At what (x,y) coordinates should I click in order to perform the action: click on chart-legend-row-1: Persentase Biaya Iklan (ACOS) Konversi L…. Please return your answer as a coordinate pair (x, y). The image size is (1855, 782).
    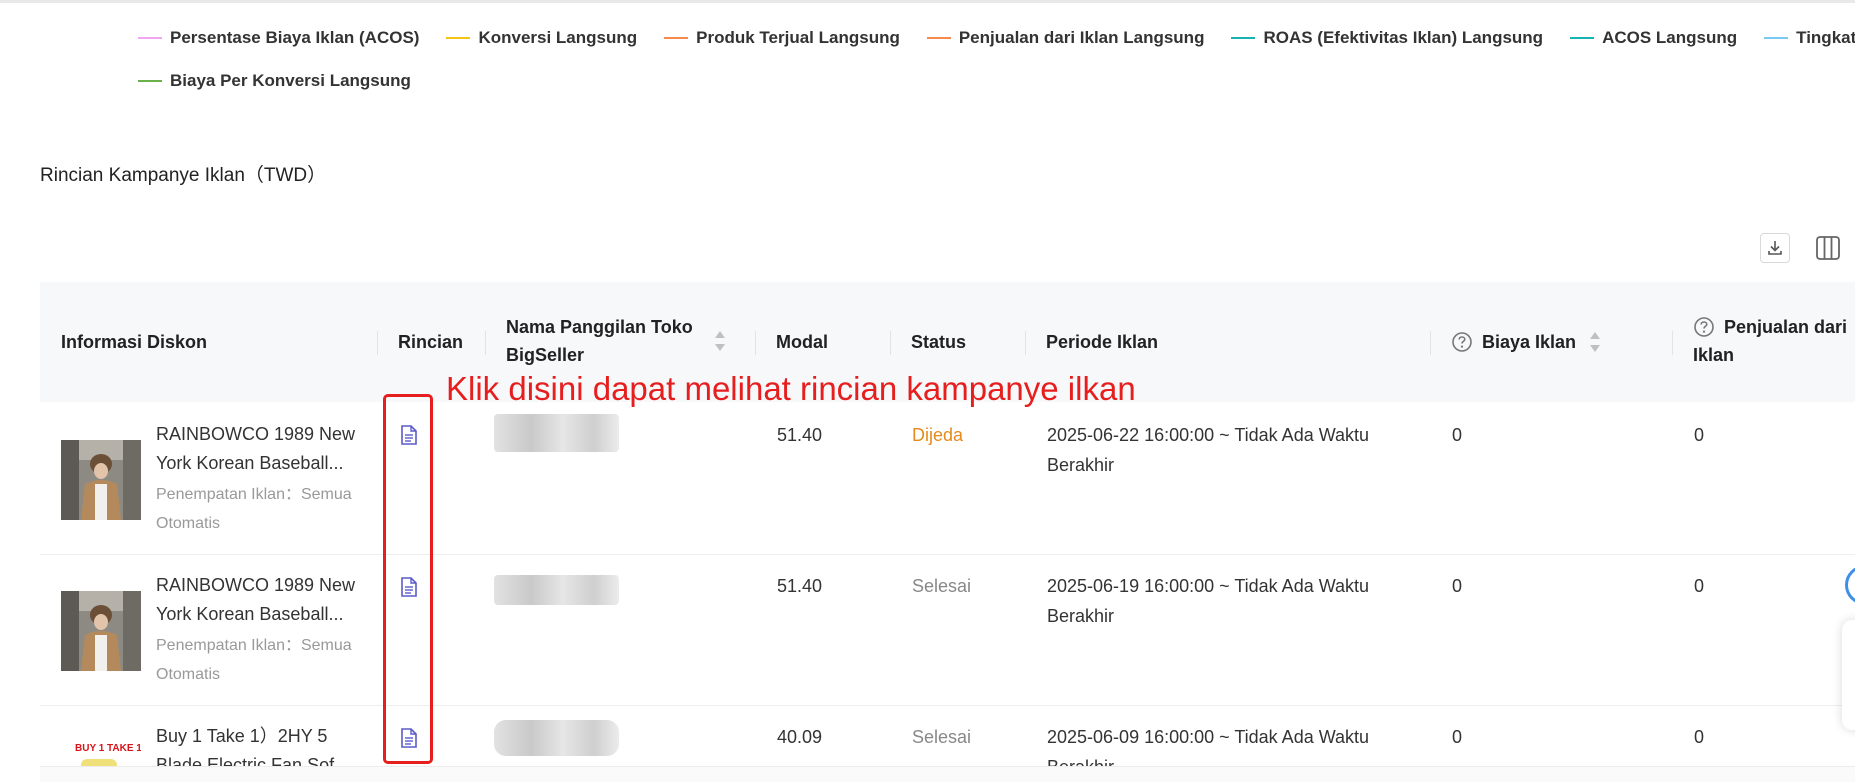
    Looking at the image, I should click on (996, 38).